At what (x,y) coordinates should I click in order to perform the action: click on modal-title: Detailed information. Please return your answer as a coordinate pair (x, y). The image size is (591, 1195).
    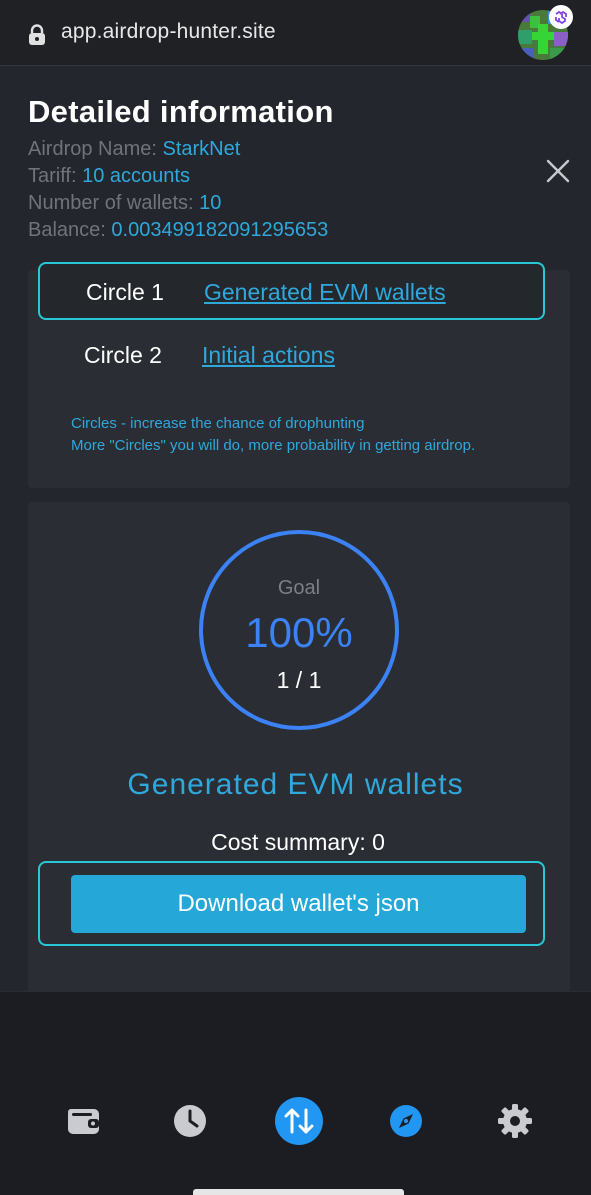
    Looking at the image, I should click on (181, 111).